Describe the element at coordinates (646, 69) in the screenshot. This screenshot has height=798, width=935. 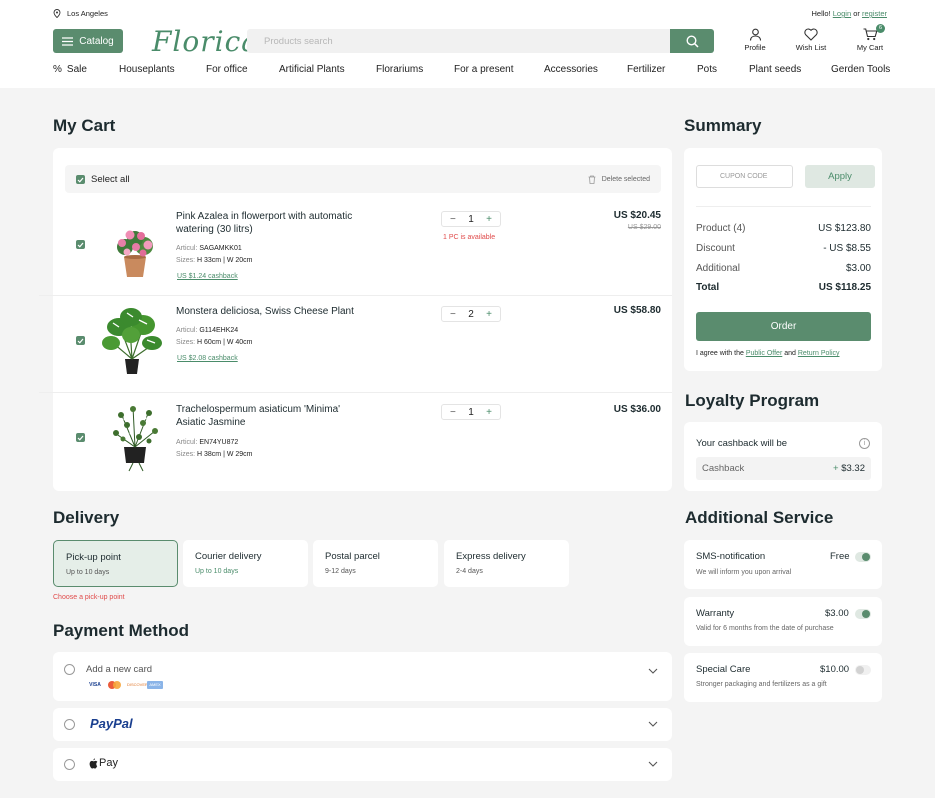
I see `nav-fertilizer: Fertilizer` at that location.